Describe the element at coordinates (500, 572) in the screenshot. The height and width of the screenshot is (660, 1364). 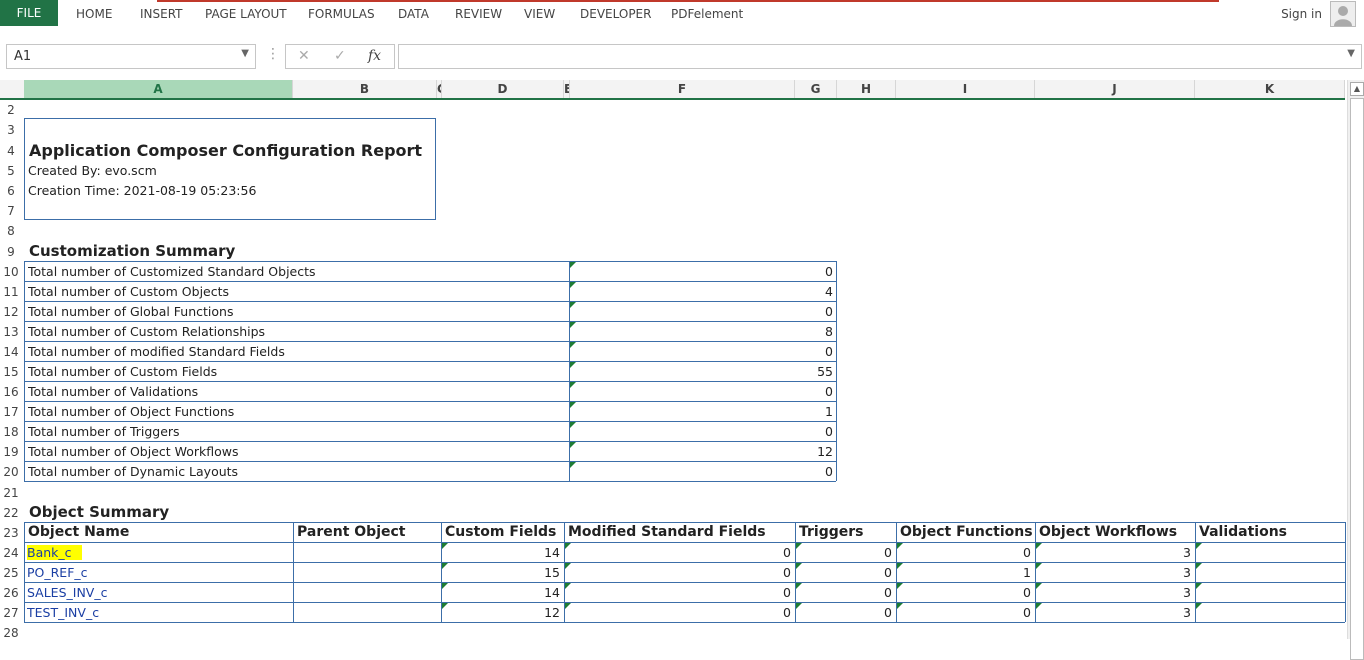
I see `object-value-cell: 15` at that location.